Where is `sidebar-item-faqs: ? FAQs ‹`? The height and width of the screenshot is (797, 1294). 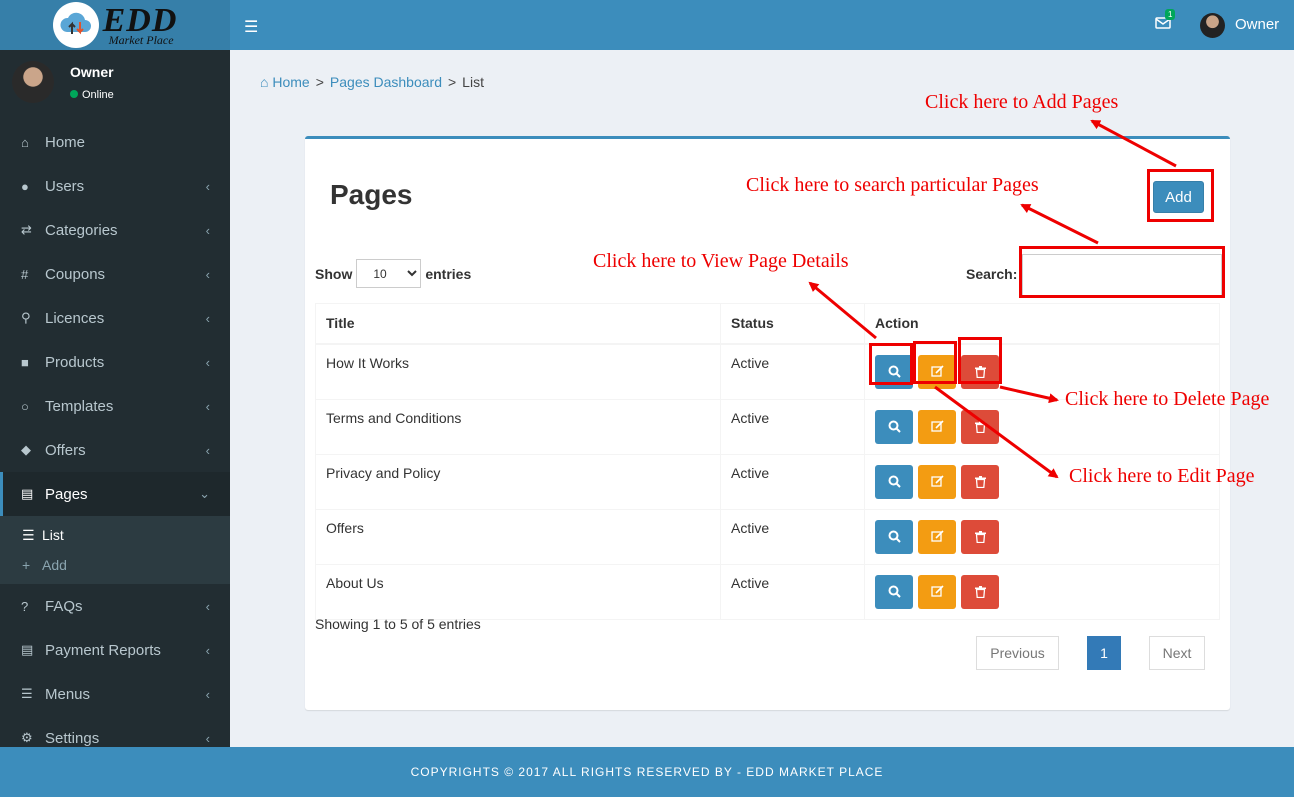
sidebar-item-faqs: ? FAQs ‹ is located at coordinates (115, 606).